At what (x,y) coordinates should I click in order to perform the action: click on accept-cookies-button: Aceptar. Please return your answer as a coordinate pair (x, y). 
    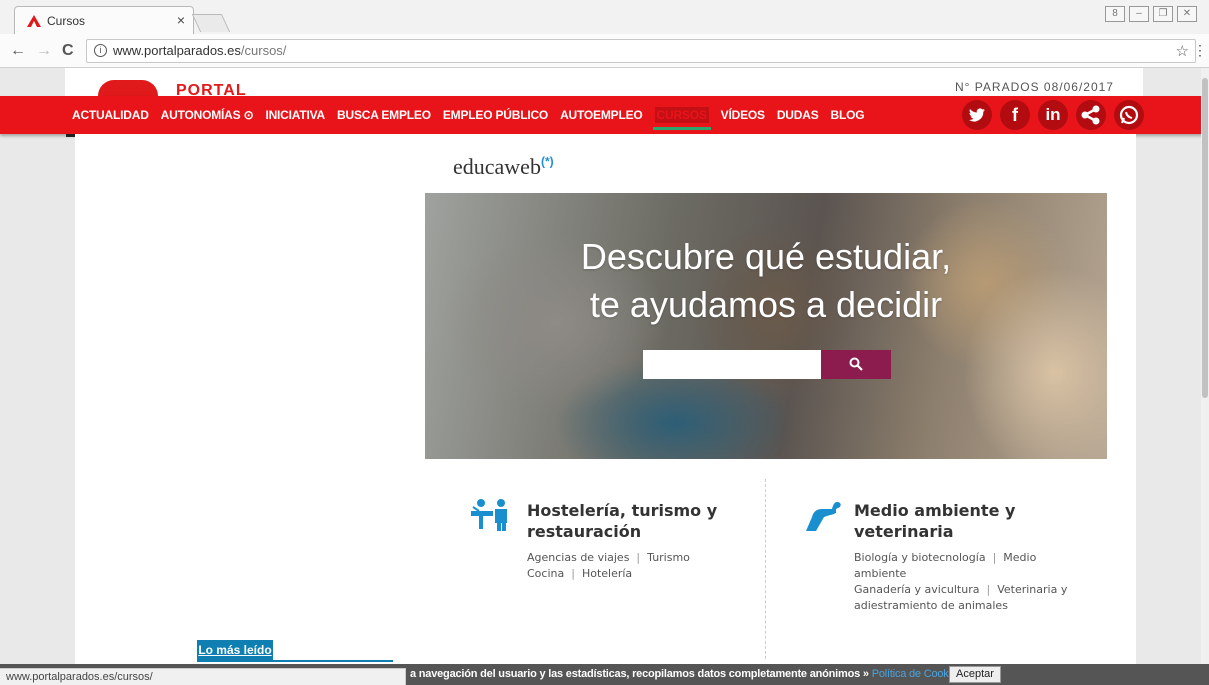
    Looking at the image, I should click on (975, 674).